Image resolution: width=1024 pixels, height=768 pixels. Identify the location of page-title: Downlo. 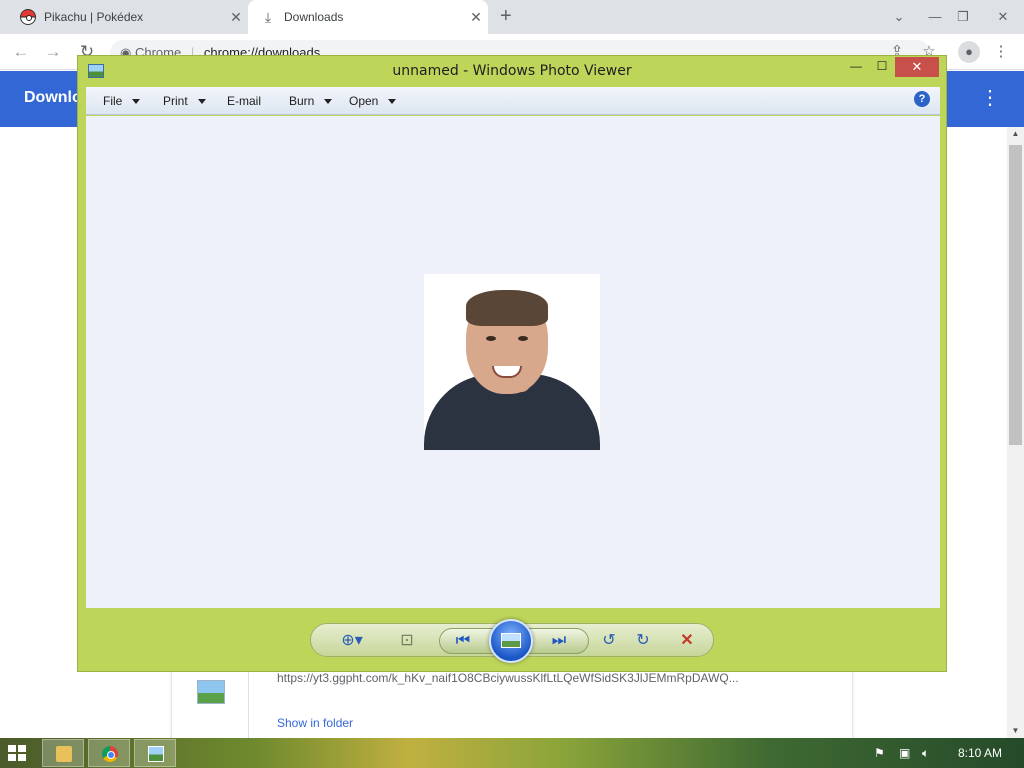
(53, 97).